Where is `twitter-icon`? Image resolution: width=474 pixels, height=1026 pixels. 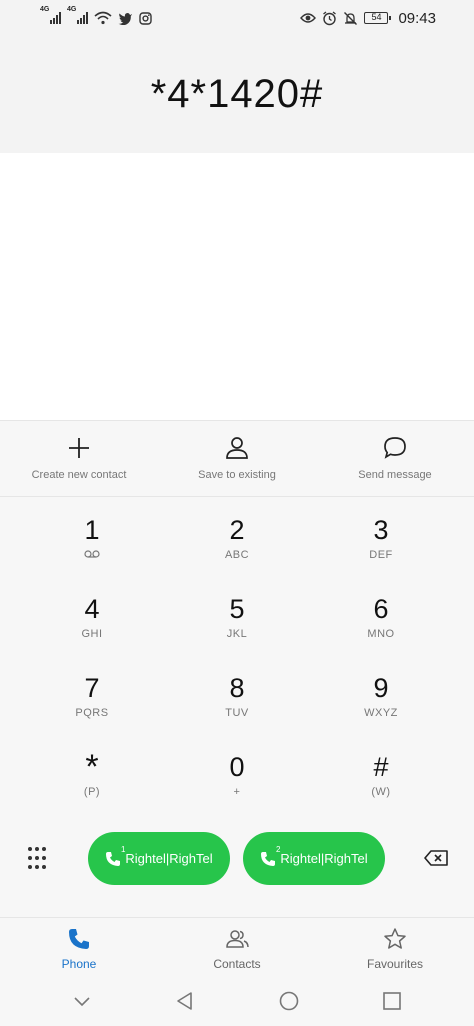 twitter-icon is located at coordinates (125, 18).